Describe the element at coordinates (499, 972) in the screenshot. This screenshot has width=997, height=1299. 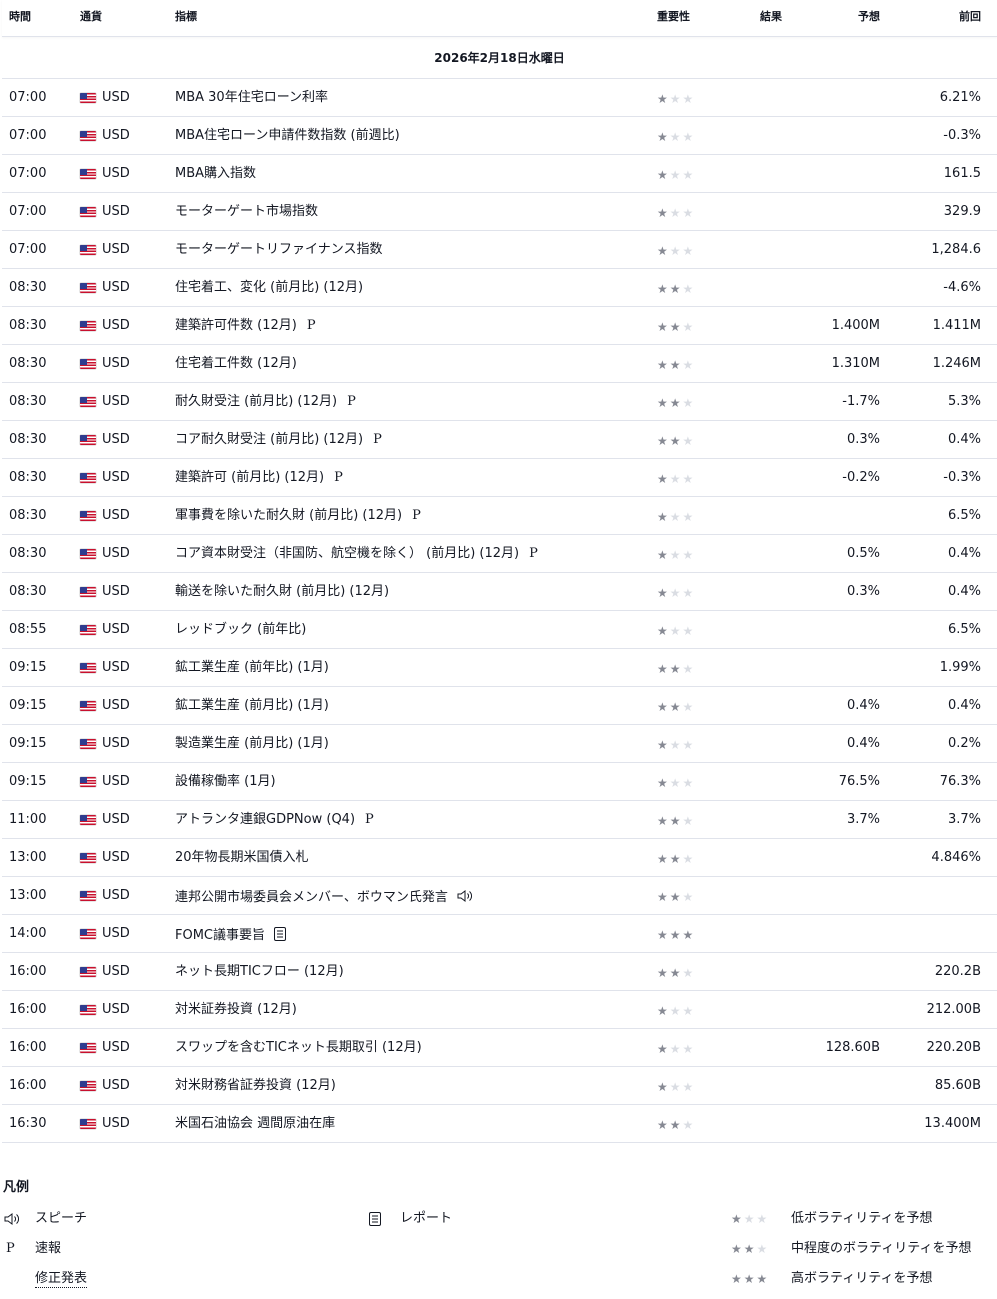
I see `table-row: 16:00 USD ネット長期TICフロー (12月) ★★★ 220.2B` at that location.